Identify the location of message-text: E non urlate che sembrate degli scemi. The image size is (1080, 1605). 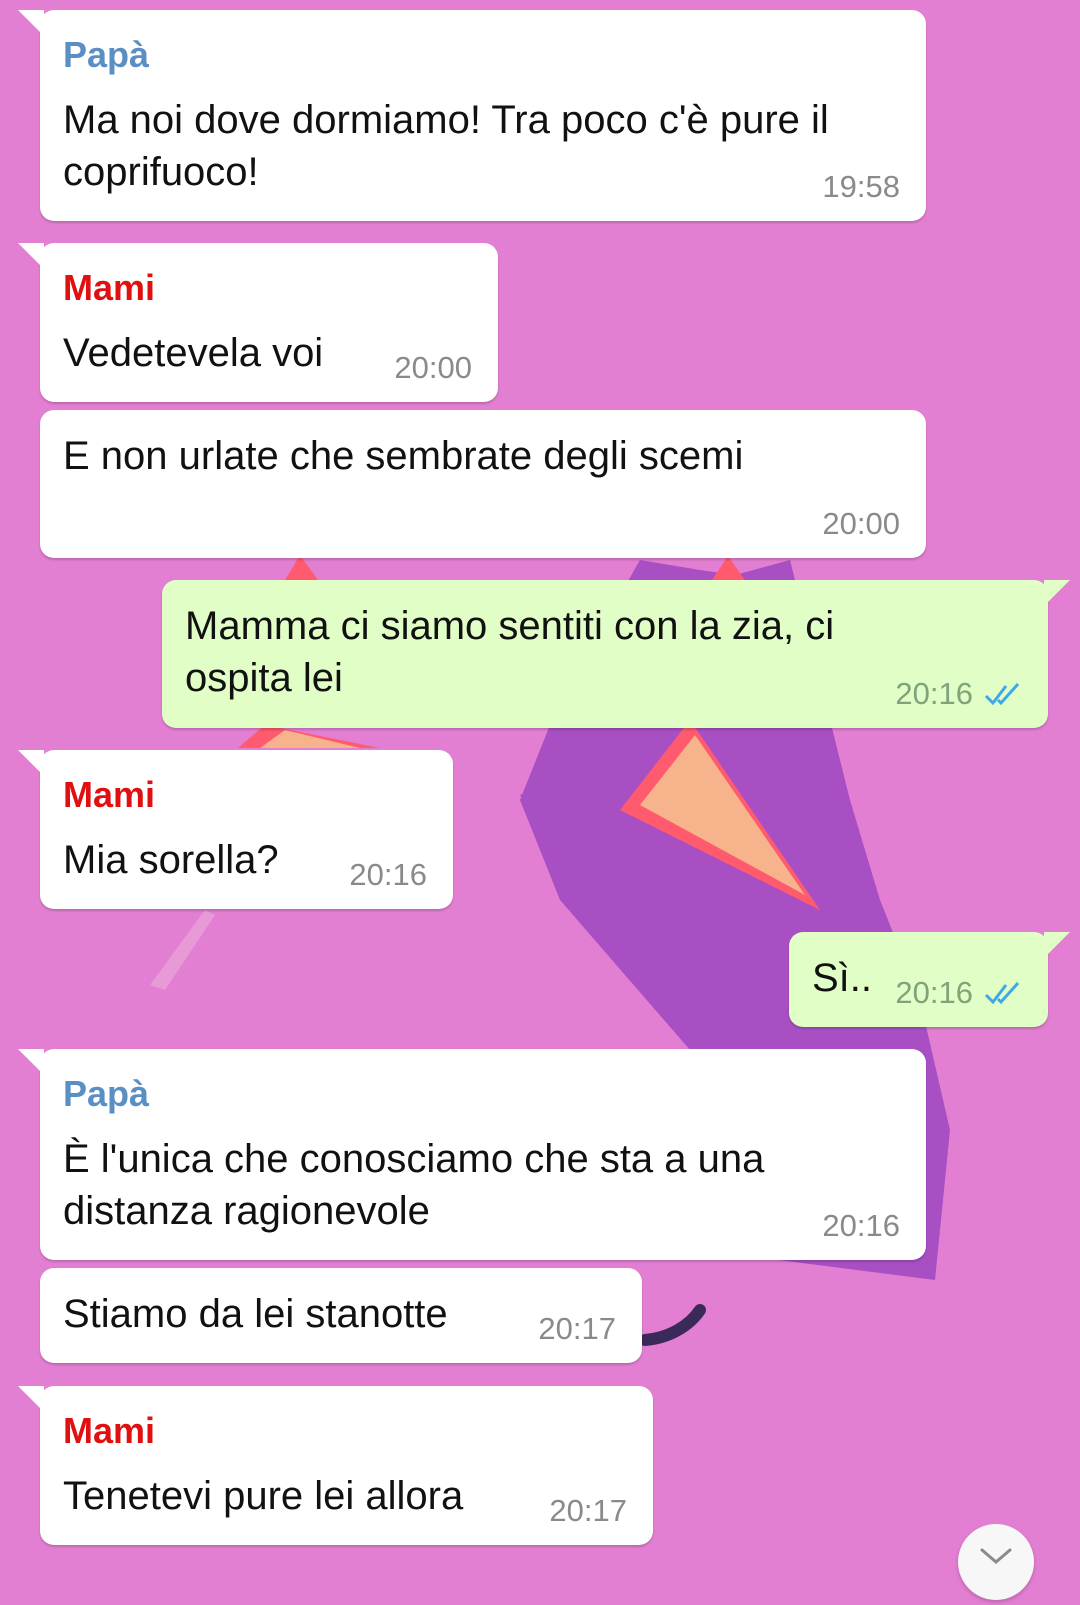
(403, 456).